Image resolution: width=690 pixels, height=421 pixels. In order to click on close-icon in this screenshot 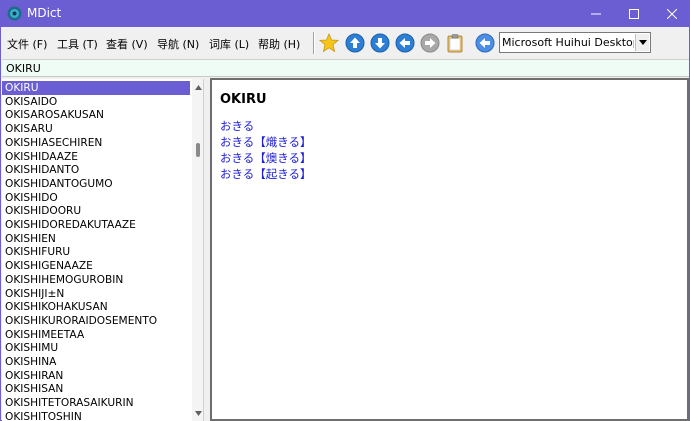, I will do `click(672, 14)`.